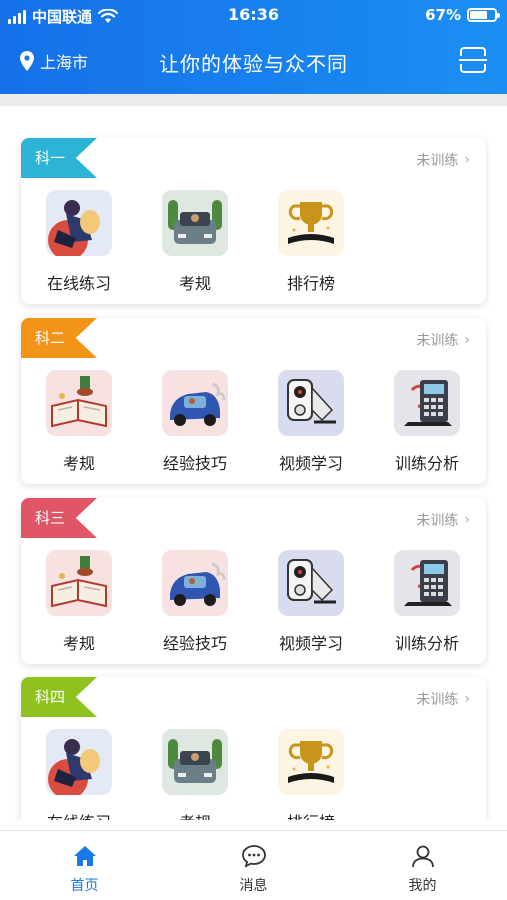 Image resolution: width=507 pixels, height=900 pixels. I want to click on battery-icon, so click(483, 15).